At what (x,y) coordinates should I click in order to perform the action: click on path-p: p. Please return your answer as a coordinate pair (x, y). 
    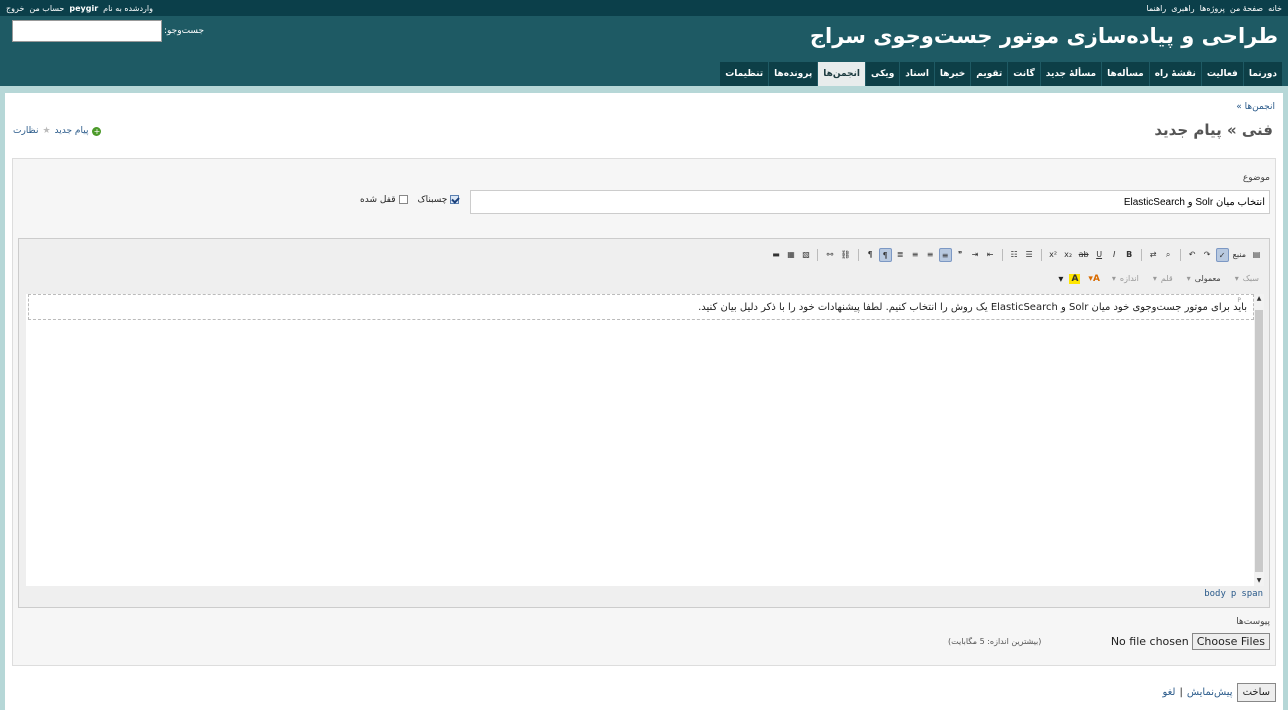
    Looking at the image, I should click on (1233, 594).